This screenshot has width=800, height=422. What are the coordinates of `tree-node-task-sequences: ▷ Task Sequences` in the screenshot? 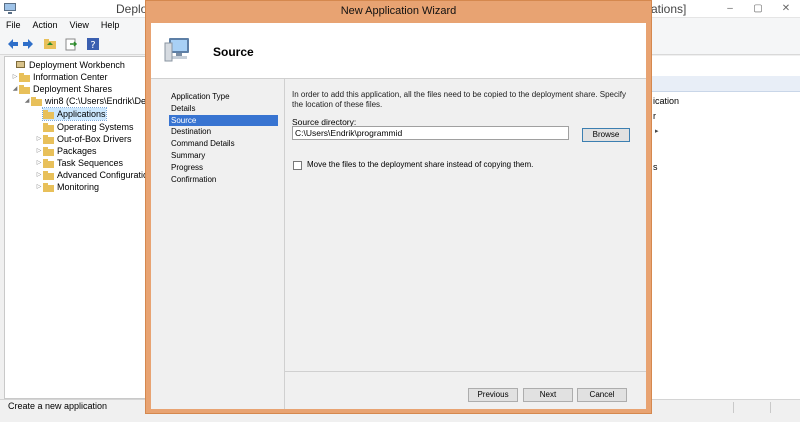 It's located at (79, 163).